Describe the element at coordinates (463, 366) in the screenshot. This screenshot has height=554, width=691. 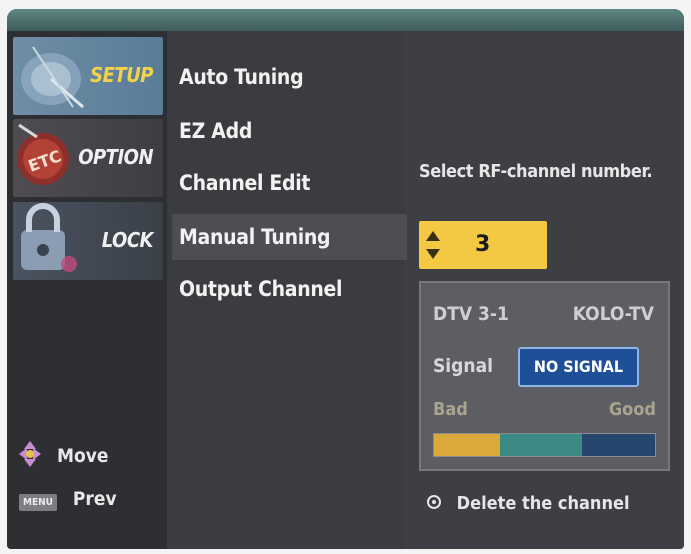
I see `signal-label: Signal` at that location.